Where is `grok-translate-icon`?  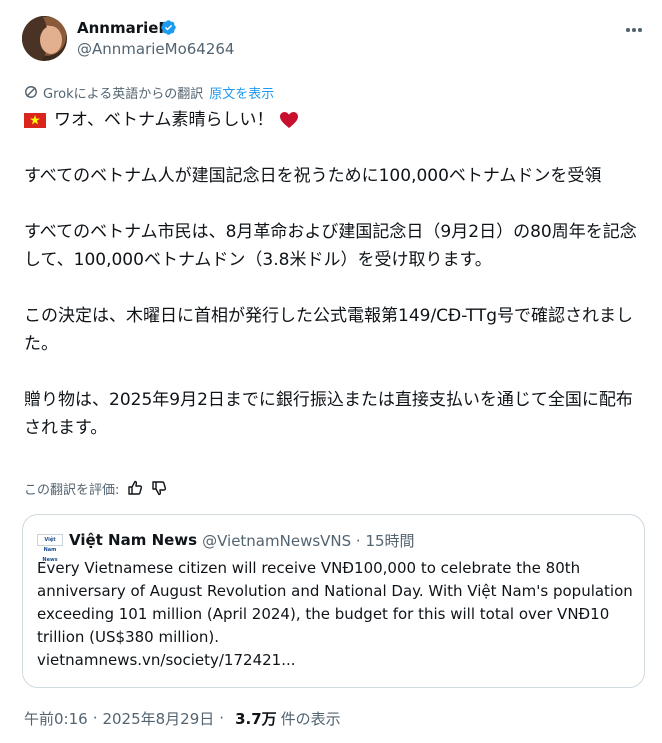
grok-translate-icon is located at coordinates (31, 92).